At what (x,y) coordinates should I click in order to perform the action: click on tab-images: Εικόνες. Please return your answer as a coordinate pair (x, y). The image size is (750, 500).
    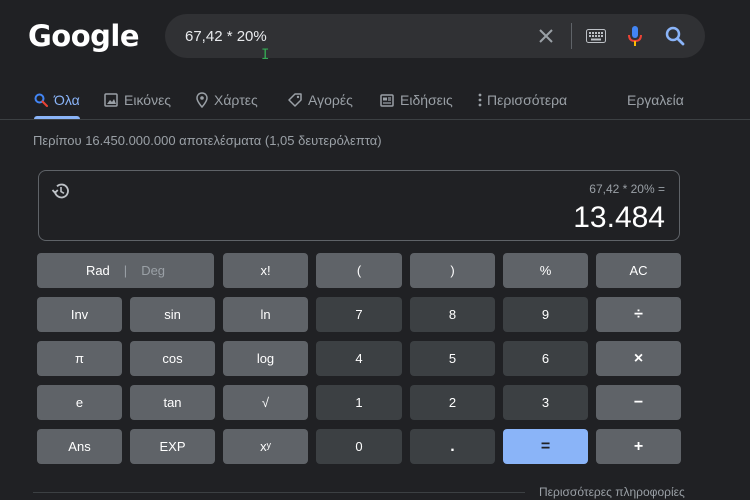
    Looking at the image, I should click on (137, 100).